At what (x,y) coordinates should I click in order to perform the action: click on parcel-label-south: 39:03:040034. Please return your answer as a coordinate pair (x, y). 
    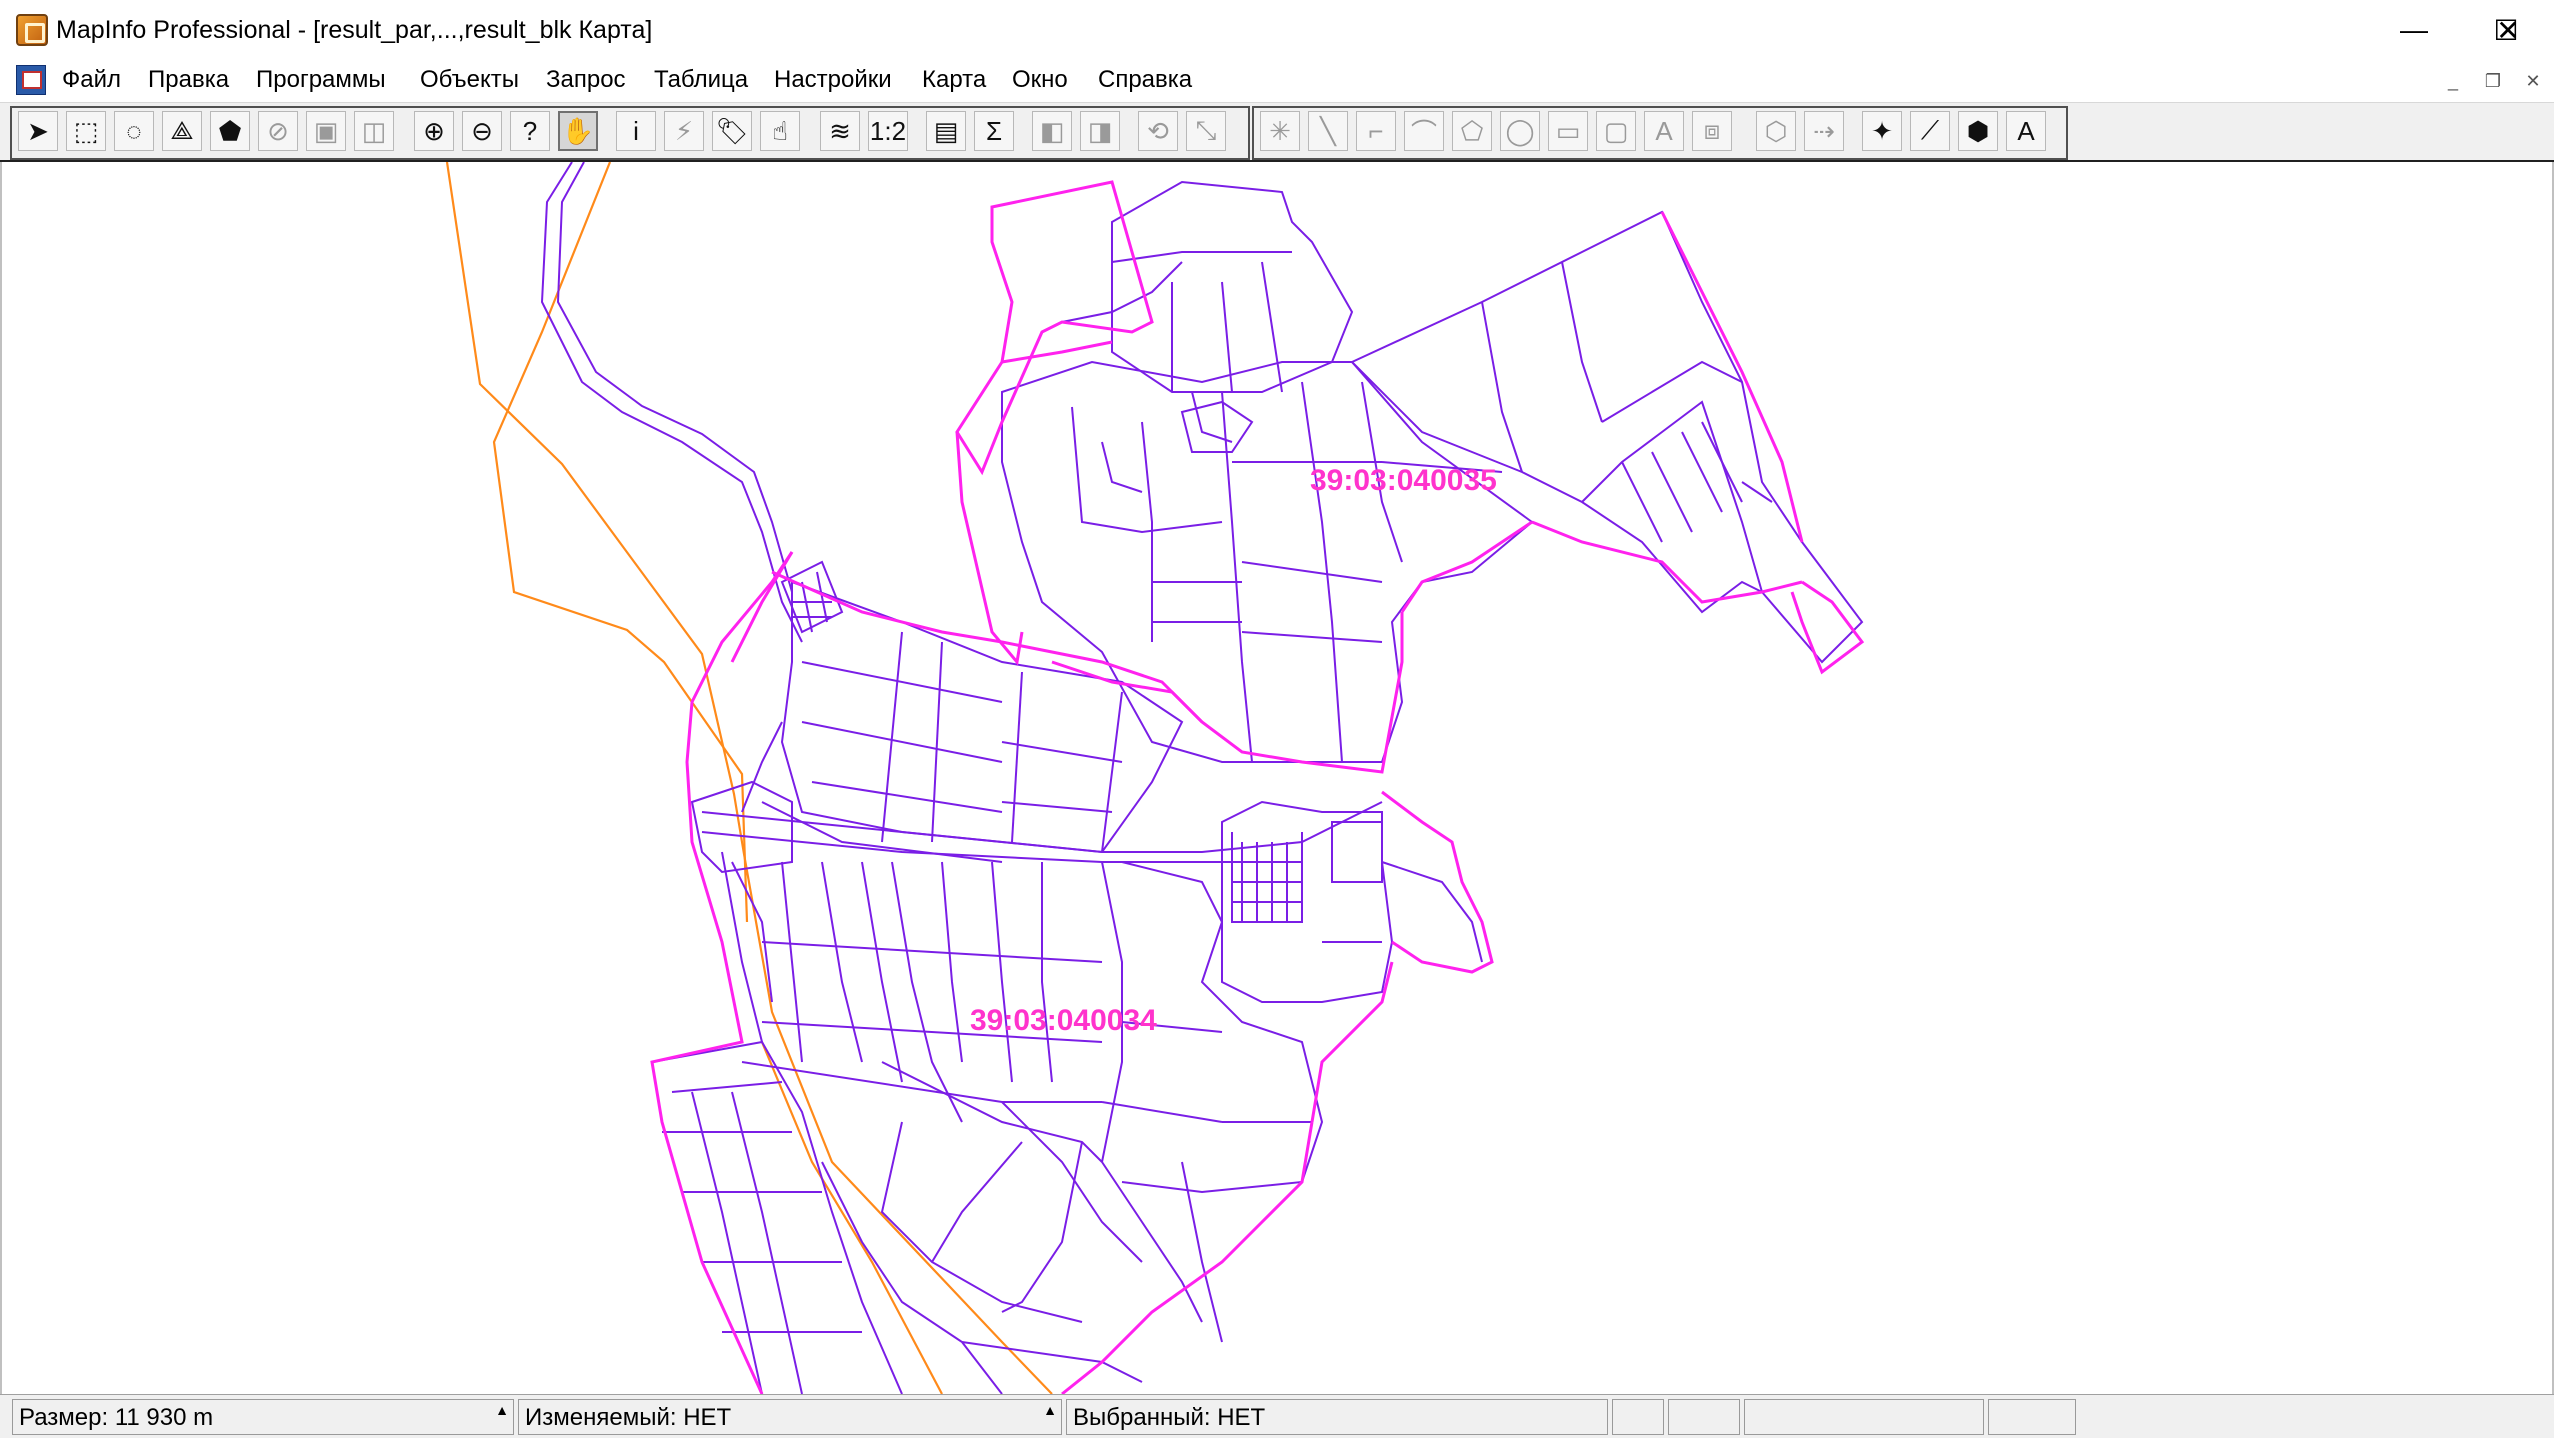
    Looking at the image, I should click on (1063, 1020).